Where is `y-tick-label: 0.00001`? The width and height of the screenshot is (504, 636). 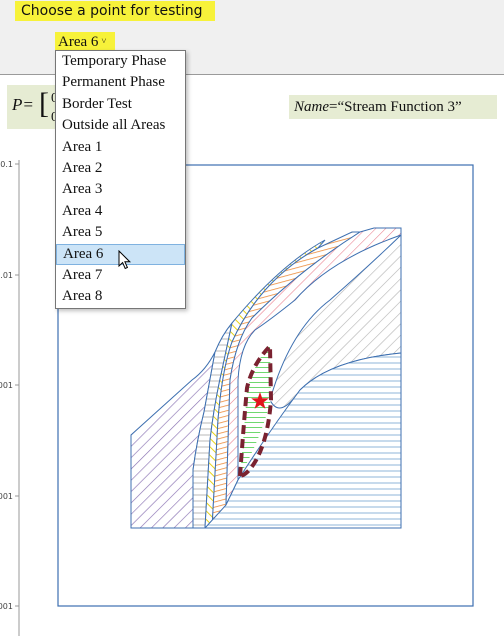 y-tick-label: 0.00001 is located at coordinates (6, 606).